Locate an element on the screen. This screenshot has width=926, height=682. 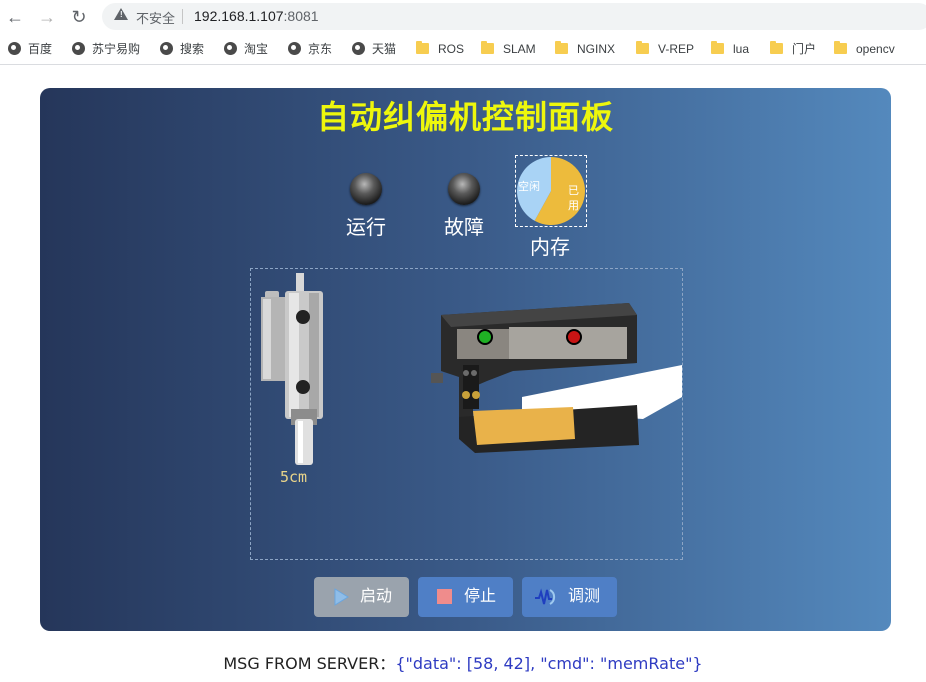
bookmark-nginx: NGINX is located at coordinates (585, 49).